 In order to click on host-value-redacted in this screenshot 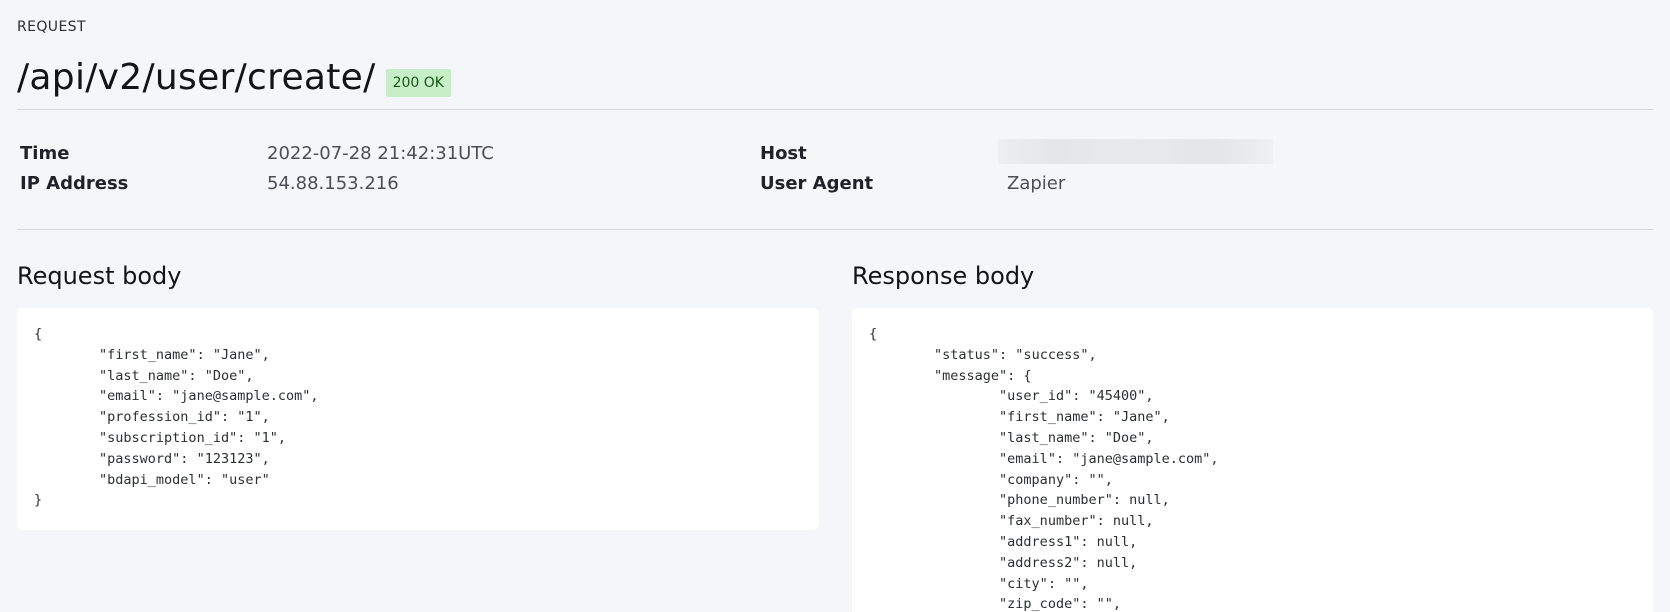, I will do `click(1135, 151)`.